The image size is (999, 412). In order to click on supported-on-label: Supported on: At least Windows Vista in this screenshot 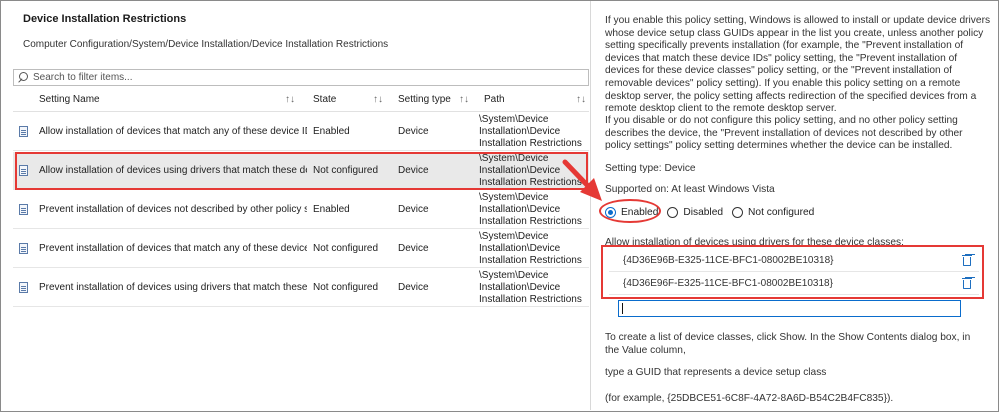, I will do `click(690, 189)`.